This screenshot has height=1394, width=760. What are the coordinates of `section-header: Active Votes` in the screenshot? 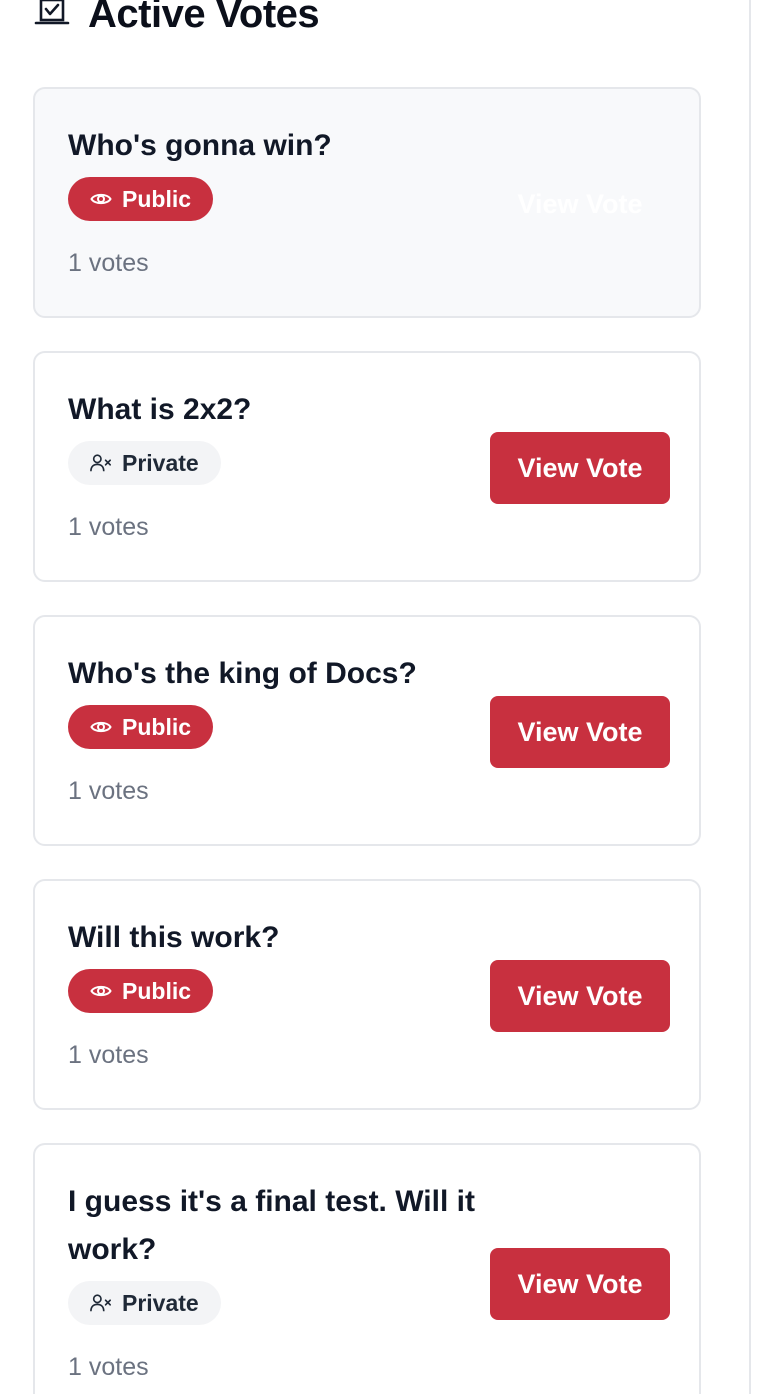 It's located at (177, 20).